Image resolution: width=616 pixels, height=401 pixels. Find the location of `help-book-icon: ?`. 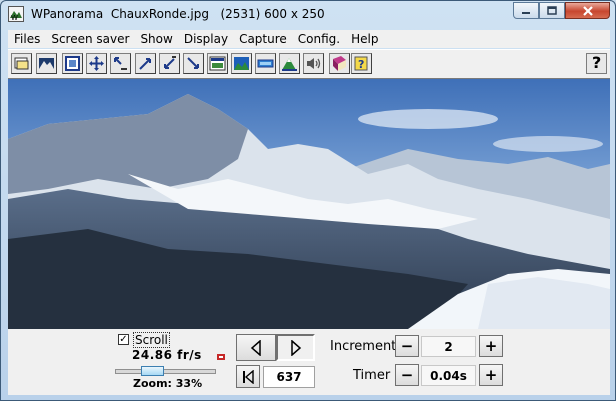

help-book-icon: ? is located at coordinates (361, 63).